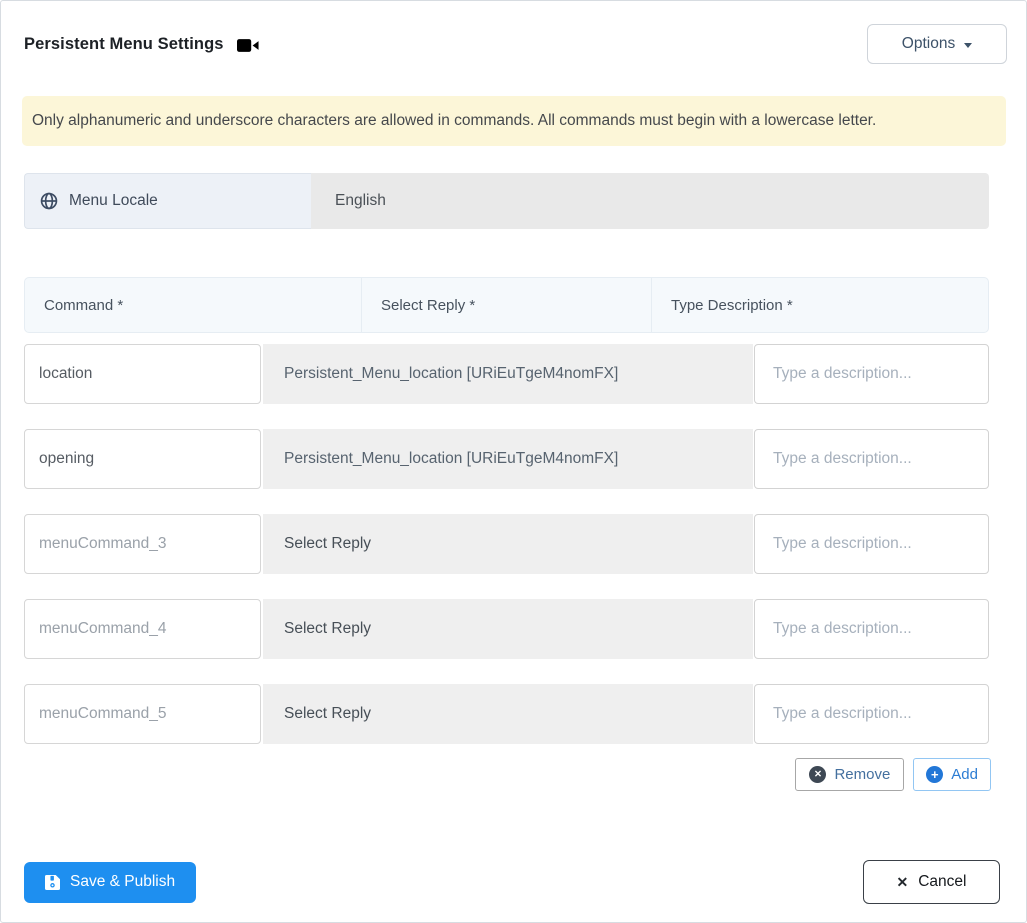 The height and width of the screenshot is (923, 1027). What do you see at coordinates (360, 200) in the screenshot?
I see `menu-locale-value-text: English` at bounding box center [360, 200].